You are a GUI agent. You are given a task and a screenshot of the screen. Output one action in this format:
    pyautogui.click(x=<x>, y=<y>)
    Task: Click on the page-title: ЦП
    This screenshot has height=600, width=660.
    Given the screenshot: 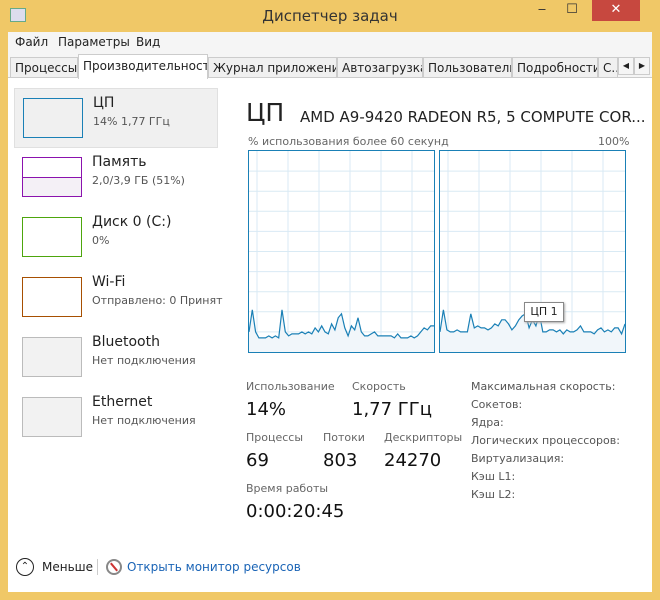 What is the action you would take?
    pyautogui.click(x=265, y=112)
    